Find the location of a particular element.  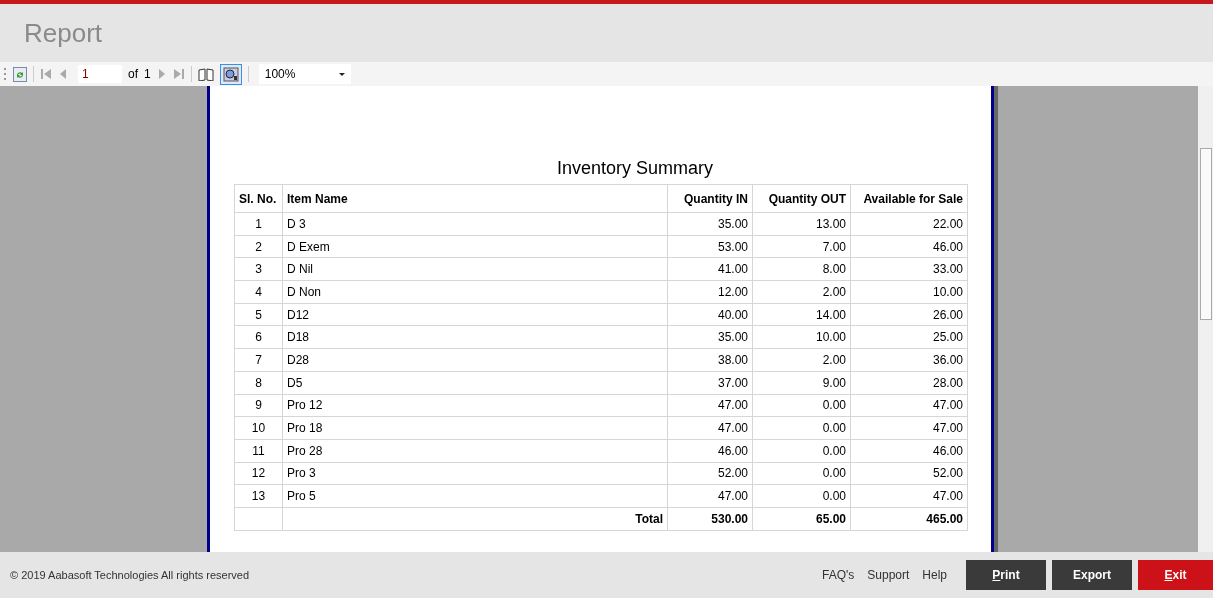

table-cell: D28 is located at coordinates (475, 360).